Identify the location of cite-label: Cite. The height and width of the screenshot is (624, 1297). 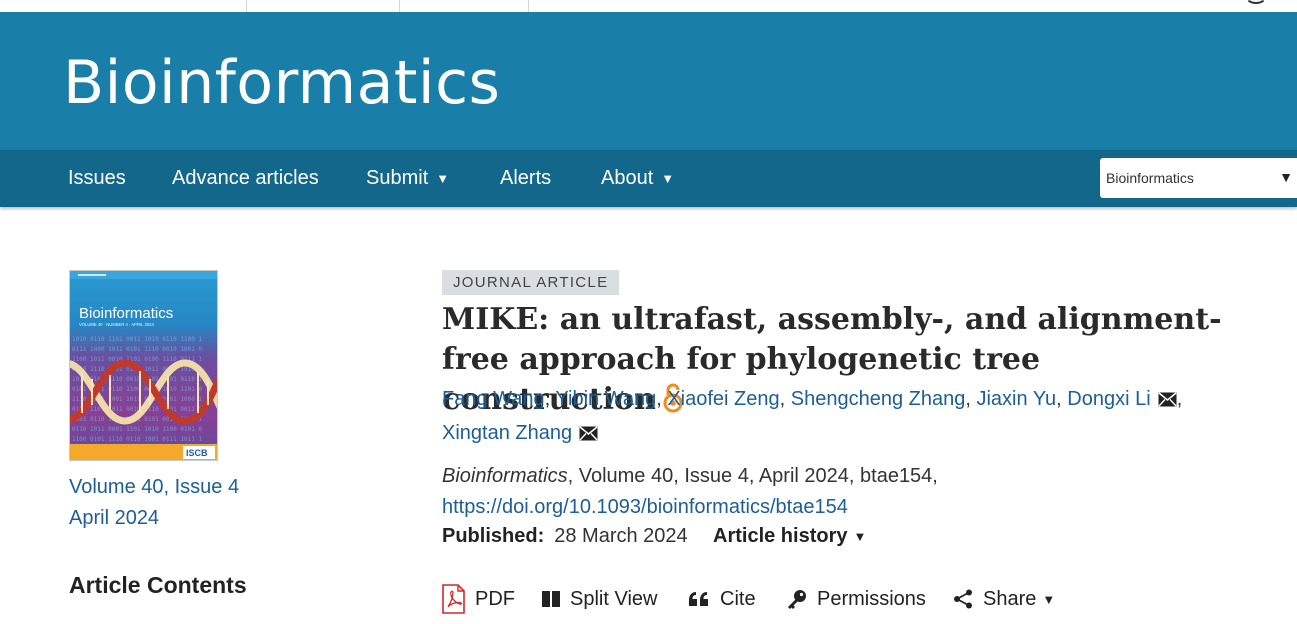
(738, 598).